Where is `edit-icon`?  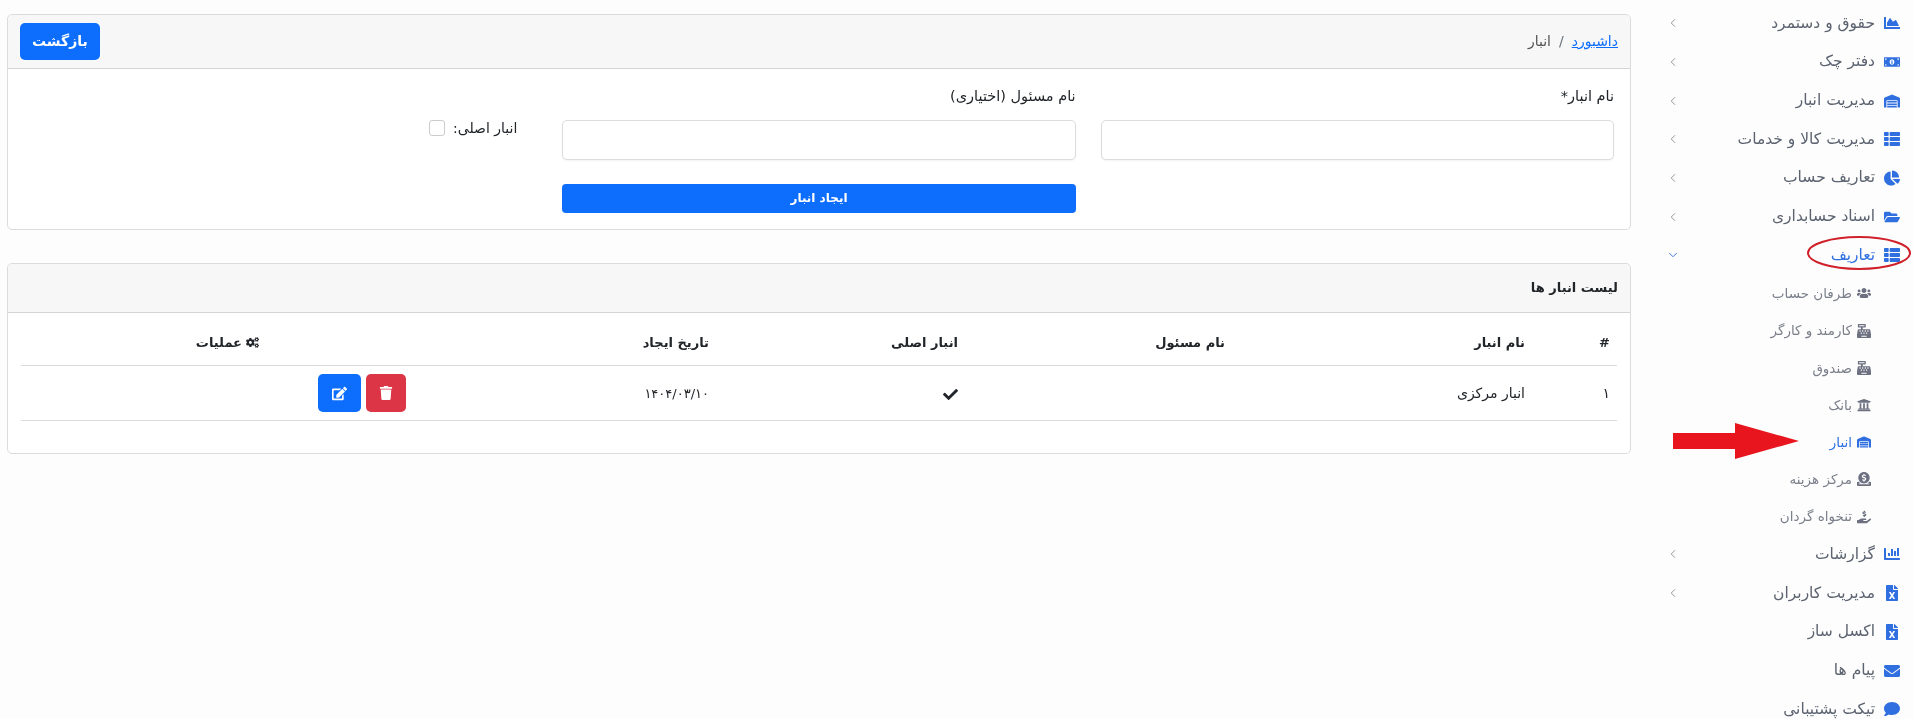 edit-icon is located at coordinates (339, 393).